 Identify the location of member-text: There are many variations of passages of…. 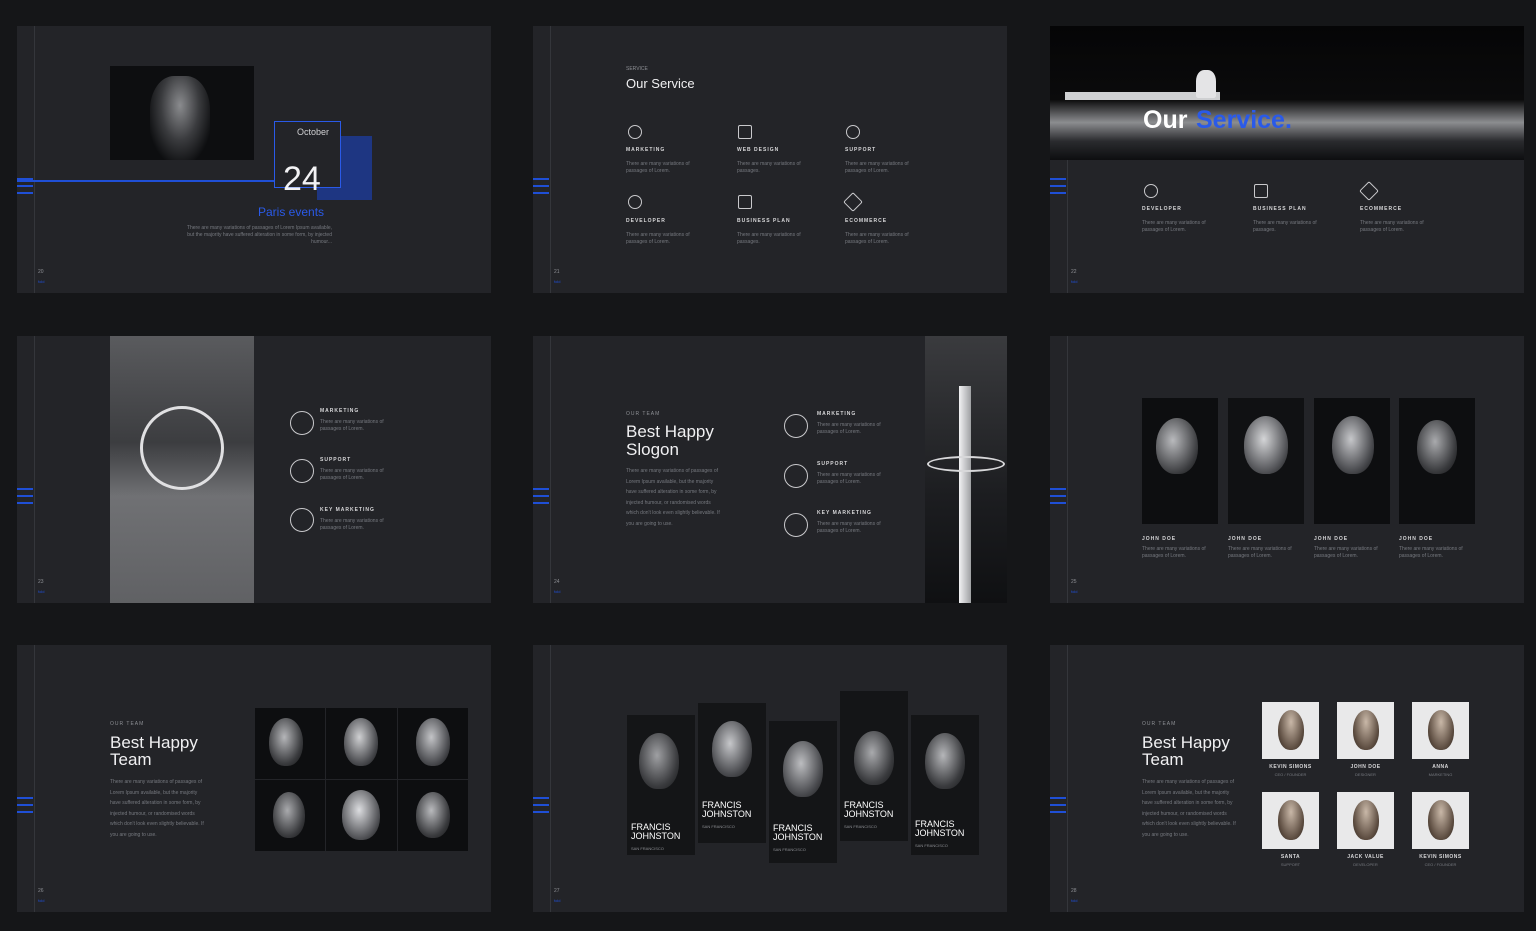
(1431, 552).